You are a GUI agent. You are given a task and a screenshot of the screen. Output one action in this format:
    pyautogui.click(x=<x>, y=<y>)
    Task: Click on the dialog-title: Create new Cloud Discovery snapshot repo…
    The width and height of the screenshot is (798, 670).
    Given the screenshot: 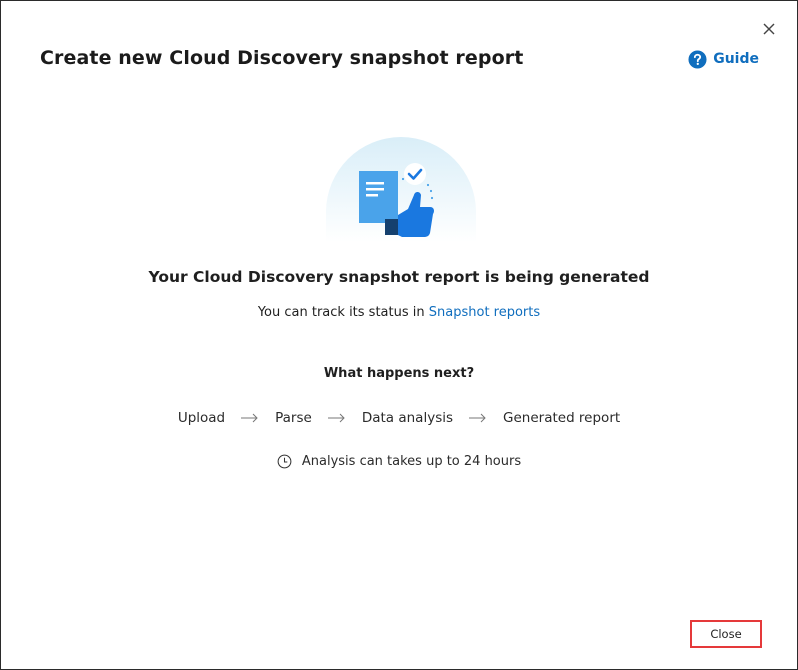 What is the action you would take?
    pyautogui.click(x=282, y=58)
    